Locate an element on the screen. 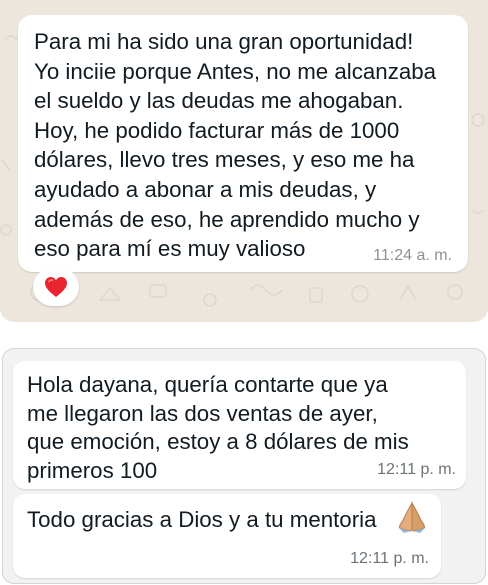  red-heart-icon is located at coordinates (56, 287).